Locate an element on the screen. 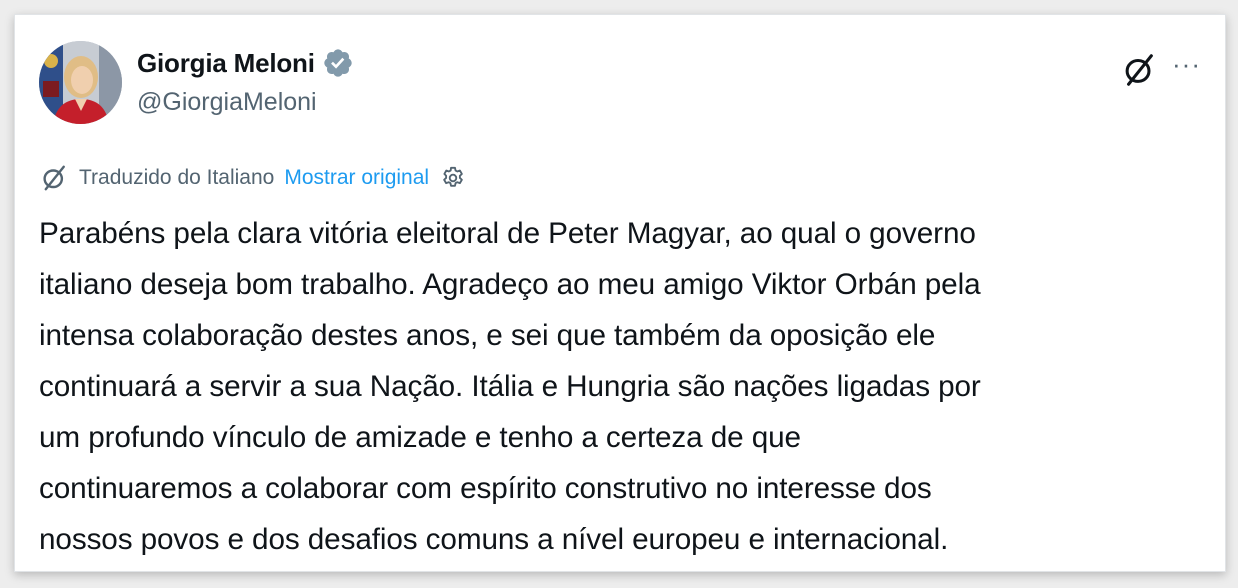  gear-icon is located at coordinates (453, 178).